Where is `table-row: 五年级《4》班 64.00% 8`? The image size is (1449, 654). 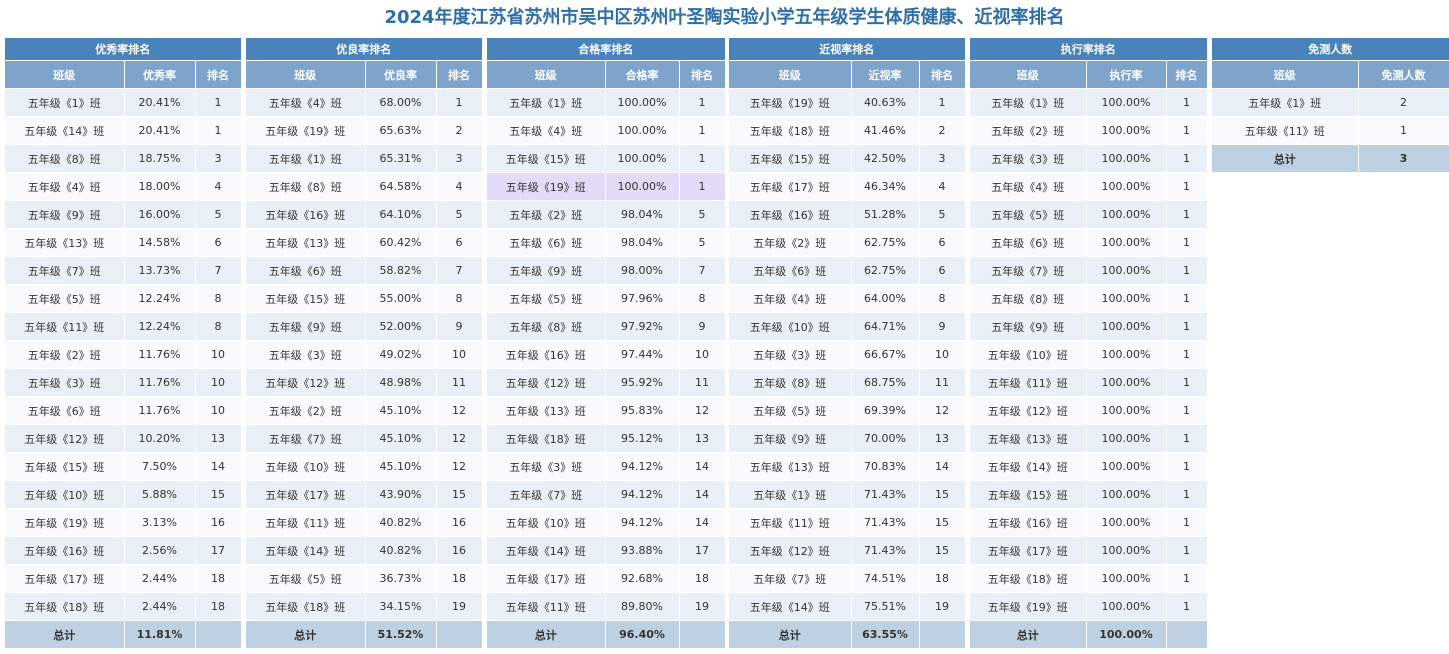 table-row: 五年级《4》班 64.00% 8 is located at coordinates (847, 298).